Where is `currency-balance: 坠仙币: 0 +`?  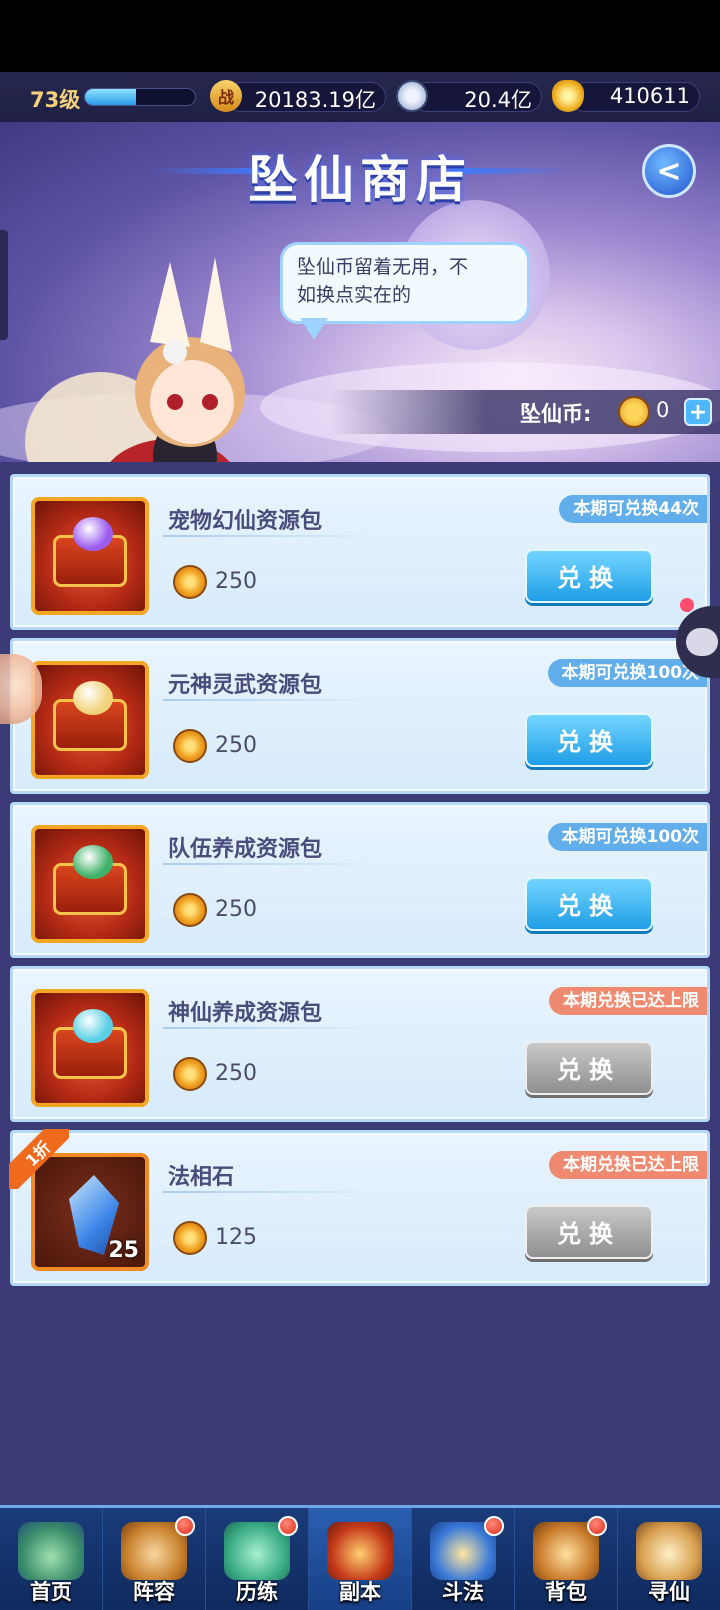 currency-balance: 坠仙币: 0 + is located at coordinates (525, 412).